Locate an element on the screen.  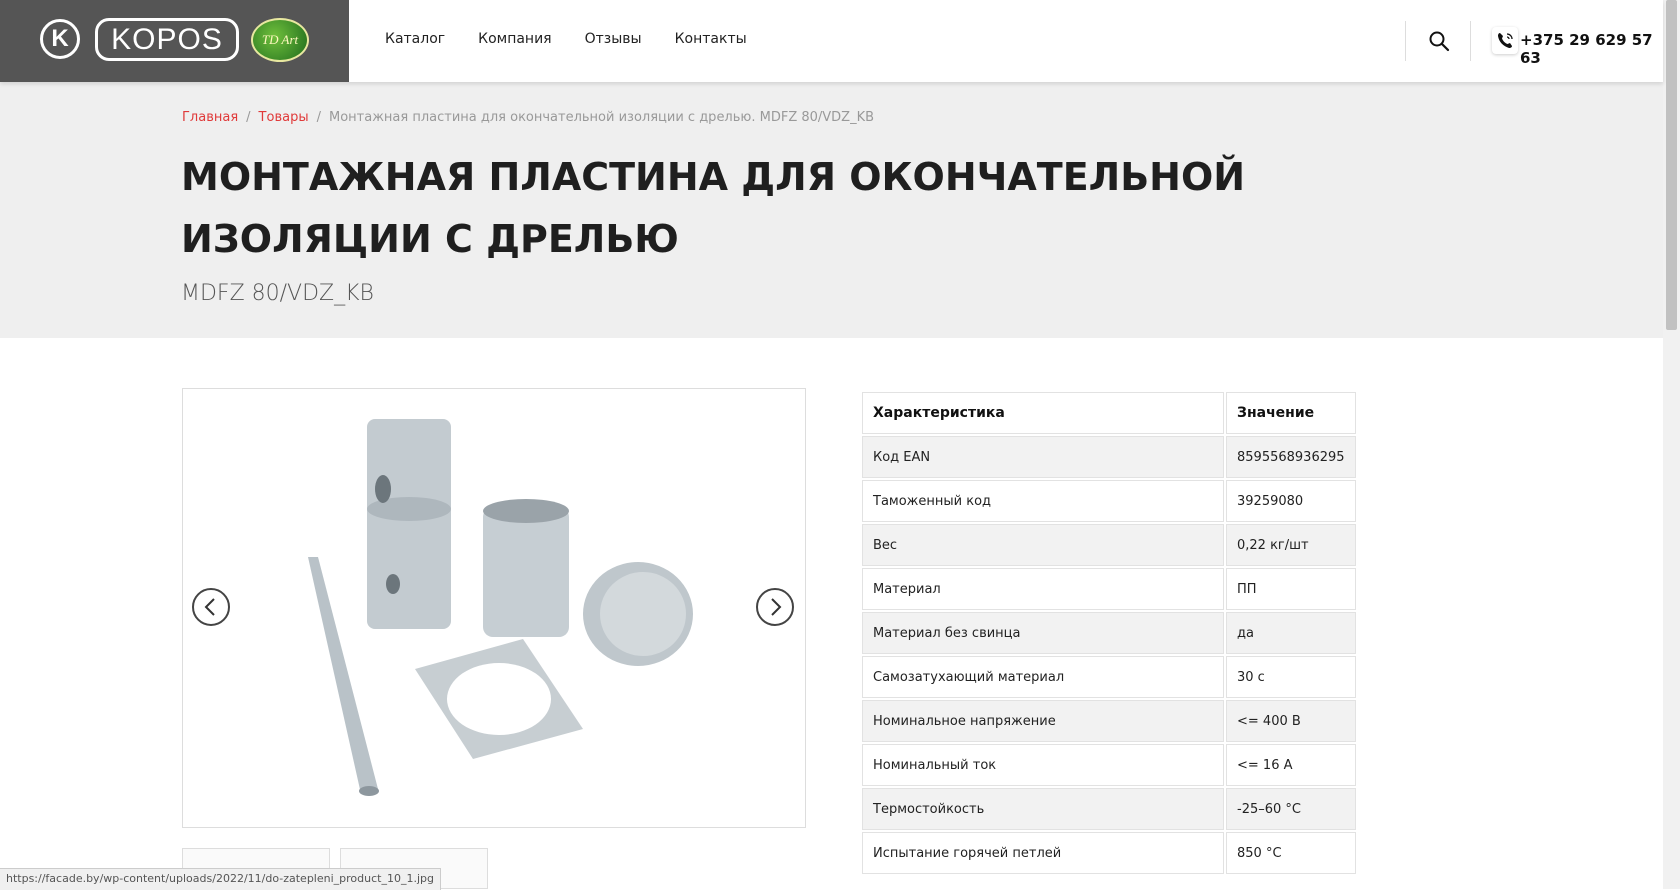
spec-key: Код EAN is located at coordinates (1043, 457).